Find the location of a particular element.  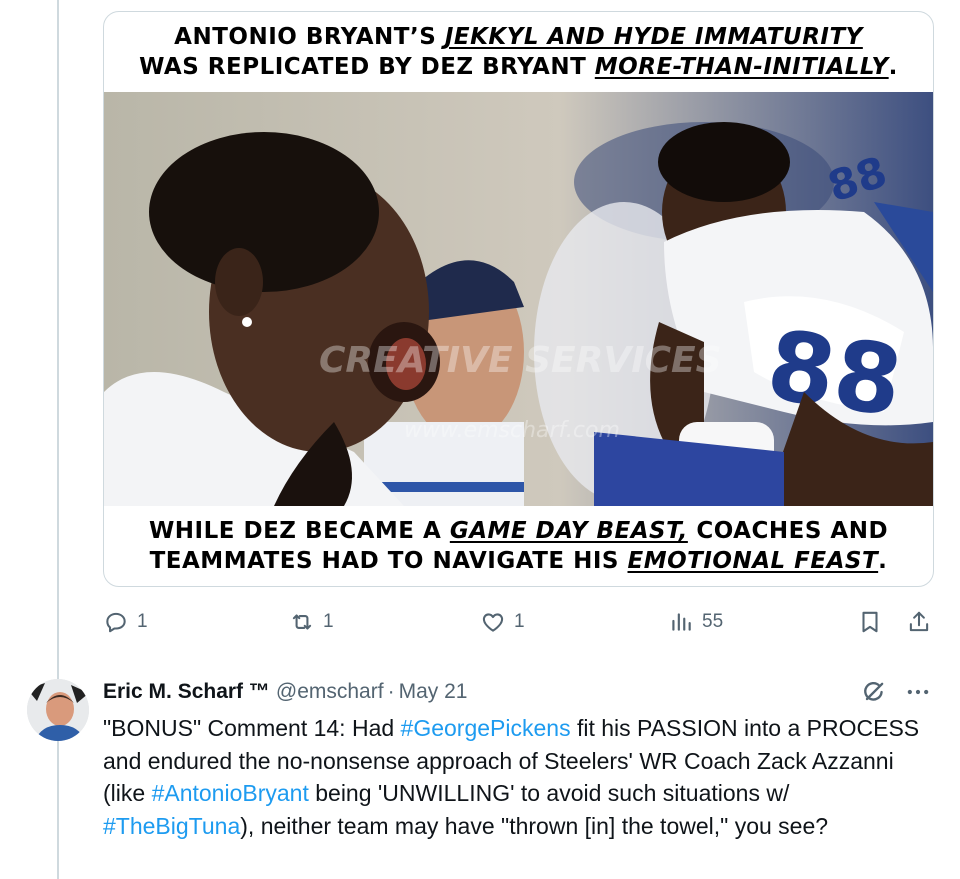

more-options-button is located at coordinates (918, 692).